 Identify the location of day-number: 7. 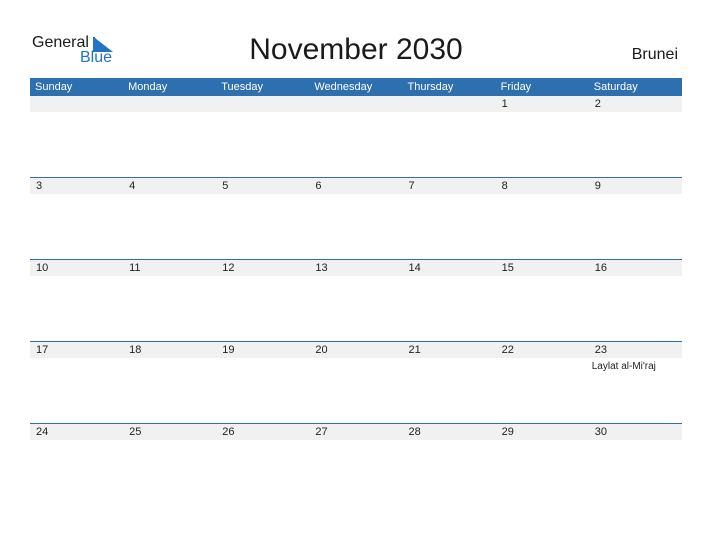
(411, 186).